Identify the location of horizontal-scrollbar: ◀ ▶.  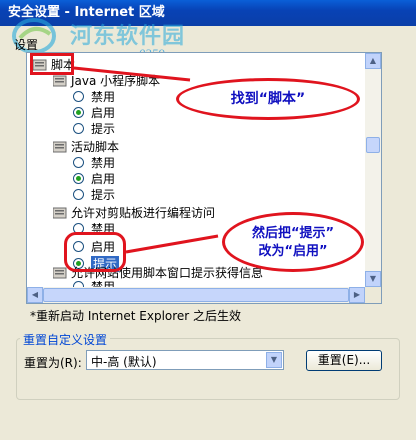
(196, 295).